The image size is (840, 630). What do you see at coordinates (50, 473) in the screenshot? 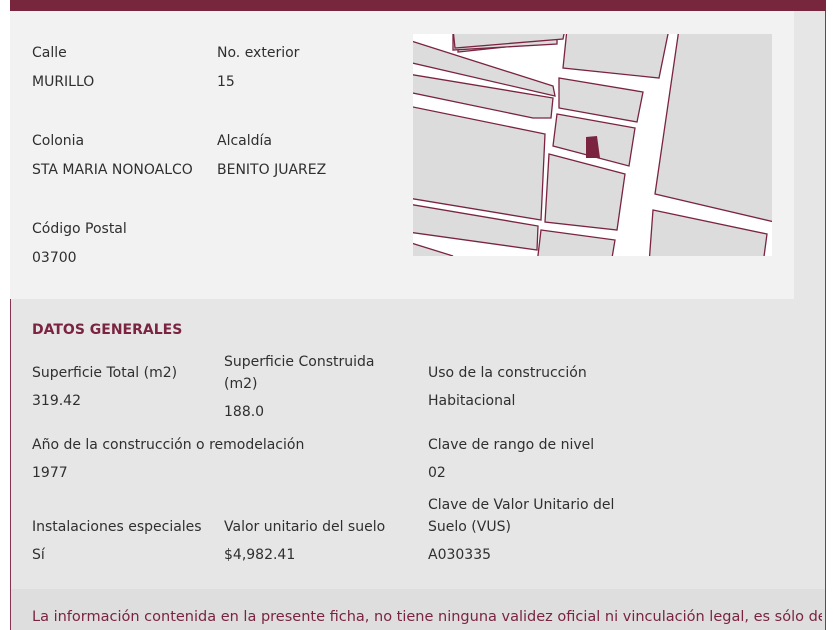
I see `anio-construccion-value: 1977` at bounding box center [50, 473].